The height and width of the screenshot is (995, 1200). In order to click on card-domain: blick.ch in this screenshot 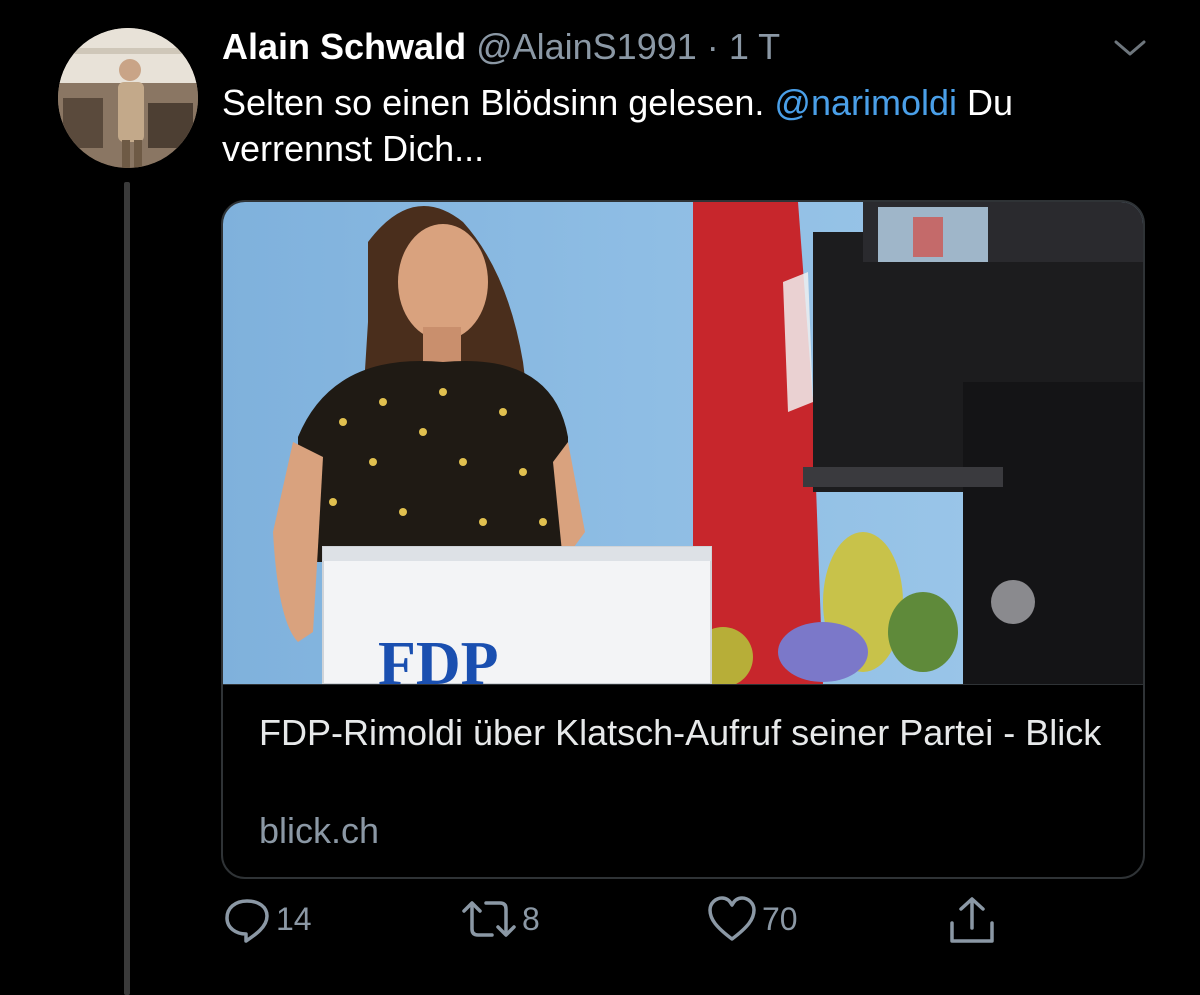, I will do `click(319, 830)`.